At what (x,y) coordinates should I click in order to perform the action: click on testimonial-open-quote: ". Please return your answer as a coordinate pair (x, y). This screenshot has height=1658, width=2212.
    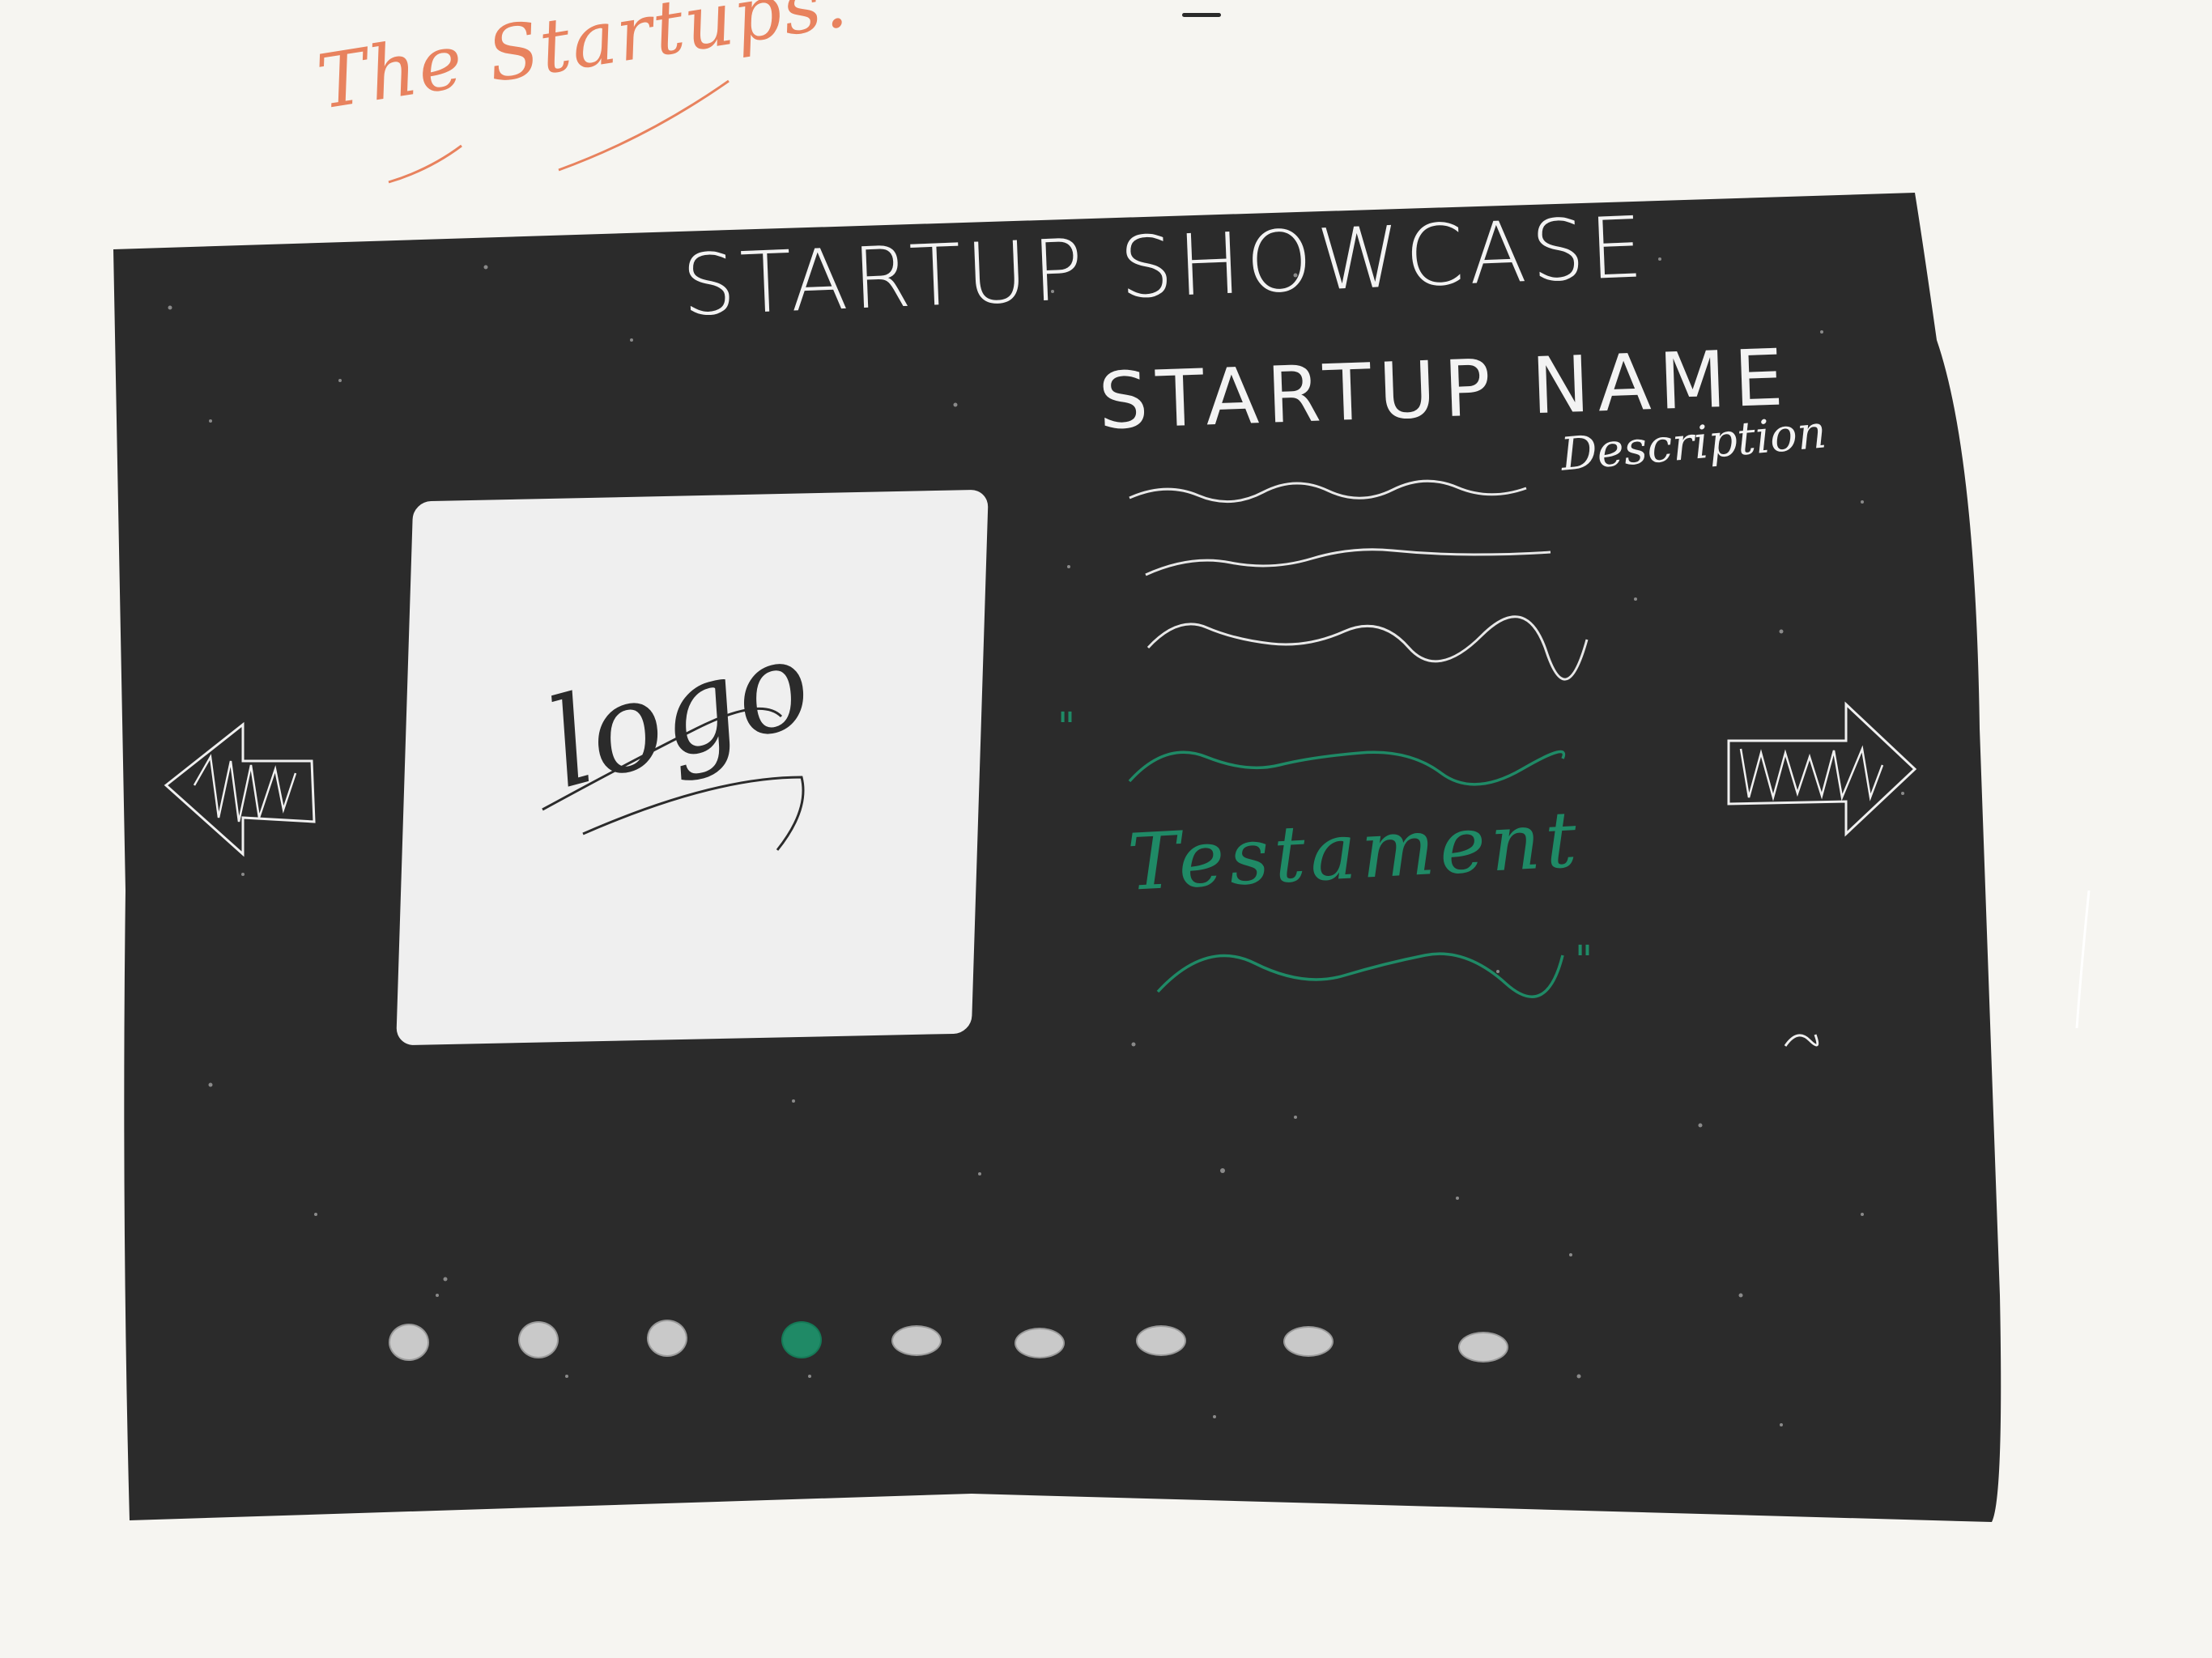
    Looking at the image, I should click on (1067, 727).